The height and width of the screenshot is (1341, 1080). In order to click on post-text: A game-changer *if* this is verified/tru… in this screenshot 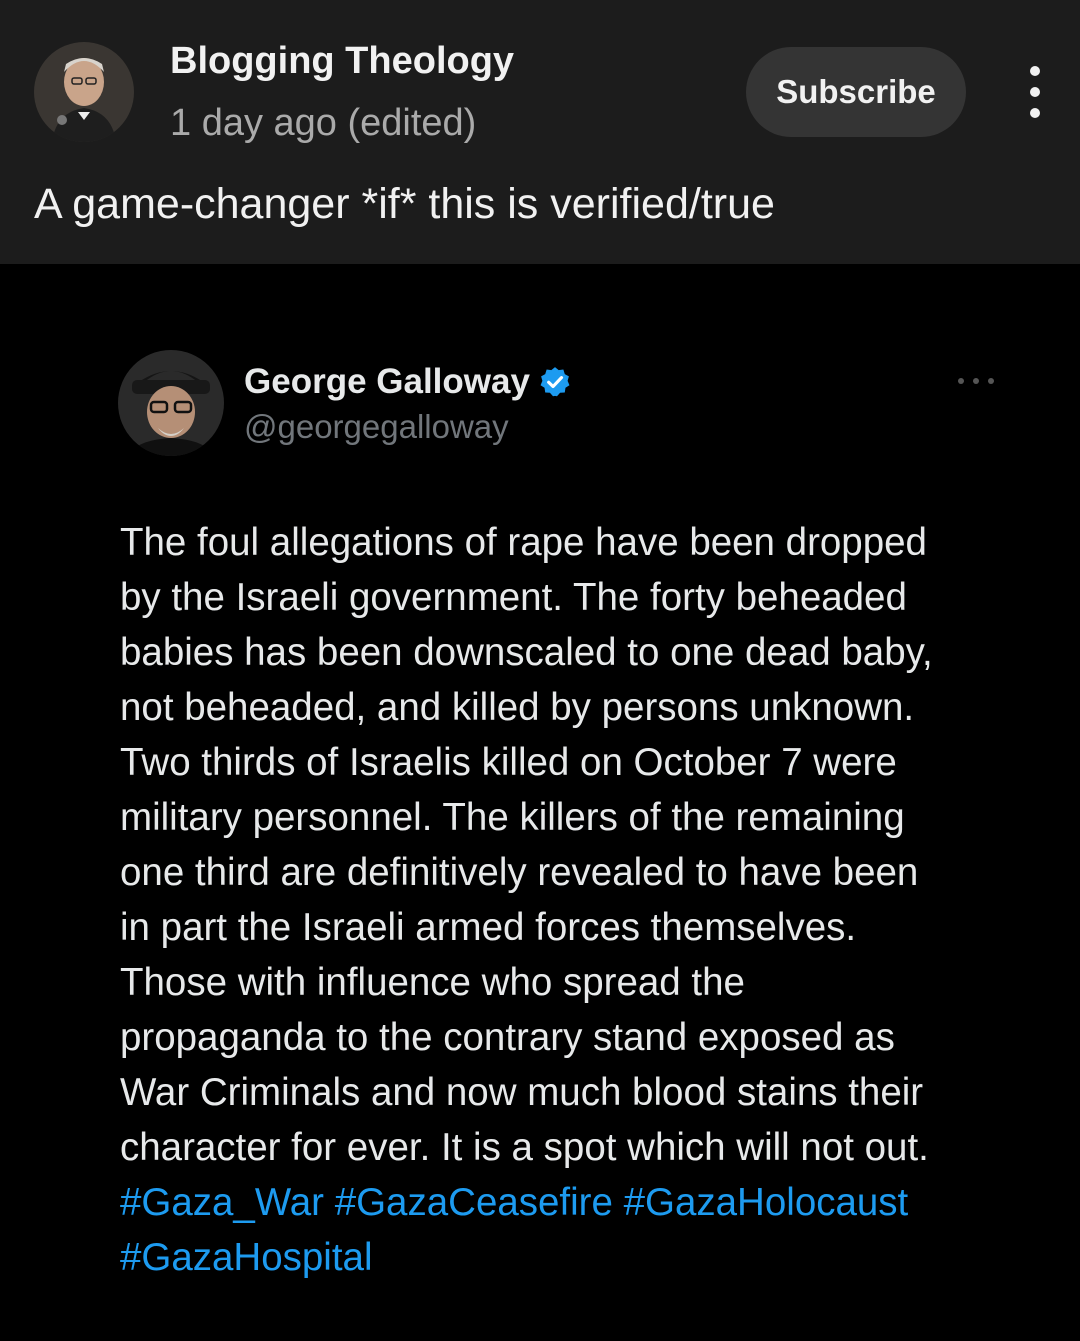, I will do `click(404, 204)`.